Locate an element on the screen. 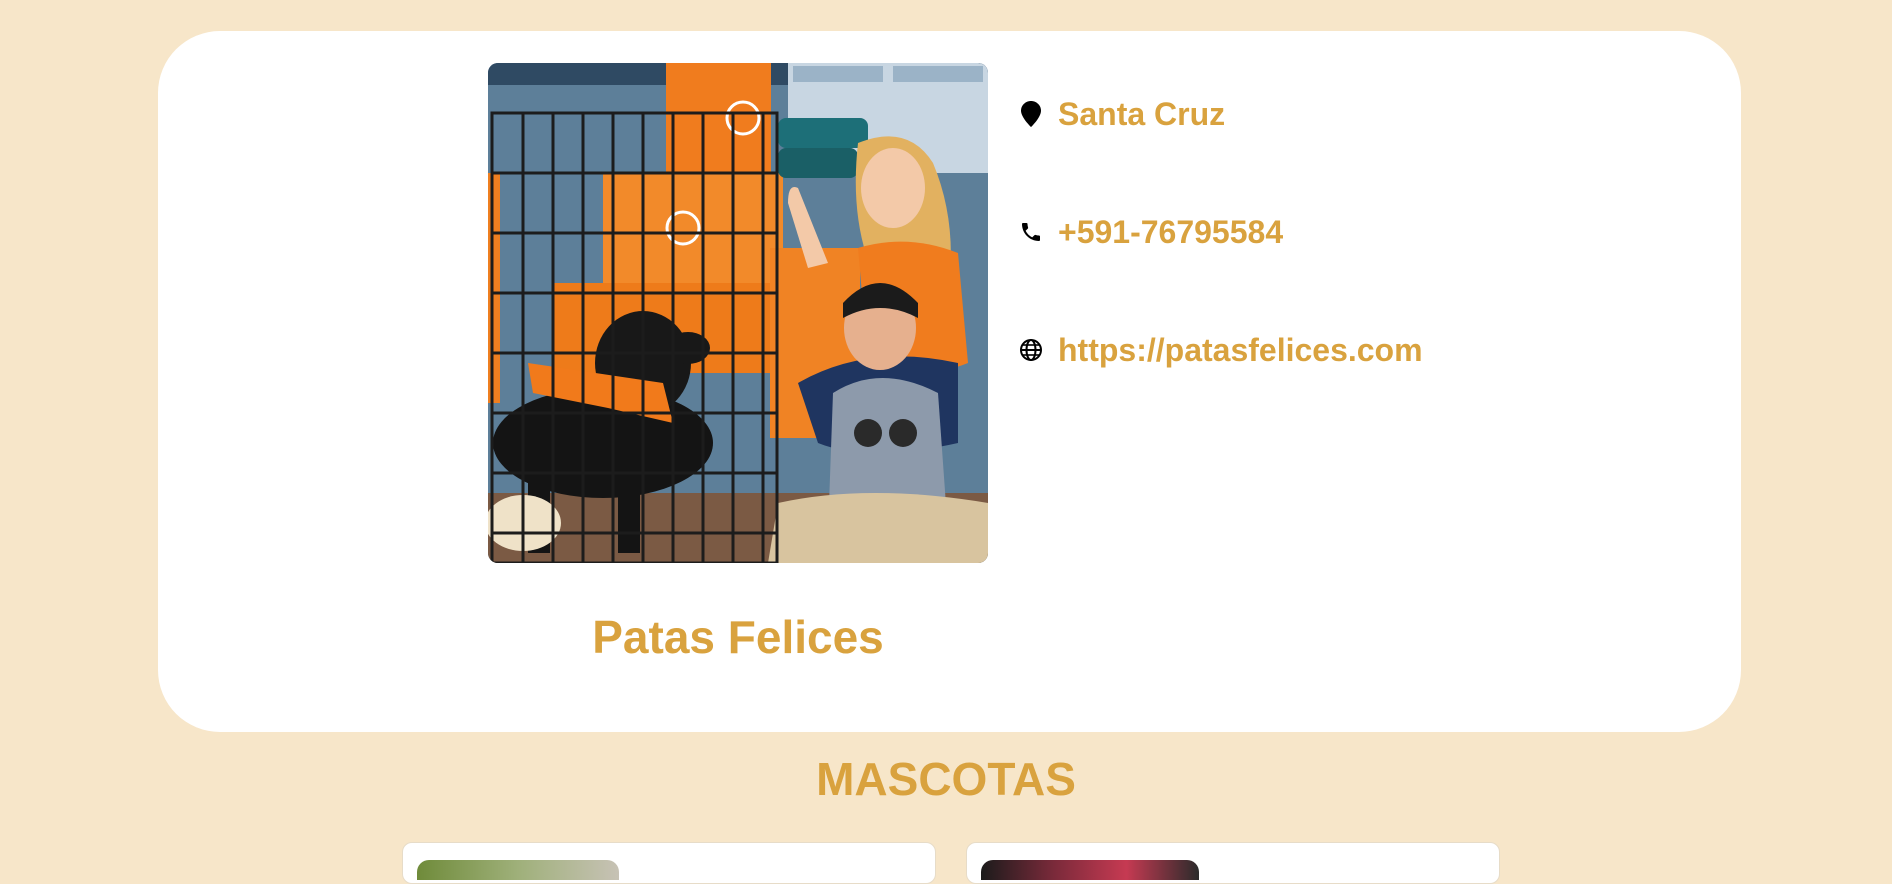 The width and height of the screenshot is (1892, 884). shelter-photo is located at coordinates (738, 313).